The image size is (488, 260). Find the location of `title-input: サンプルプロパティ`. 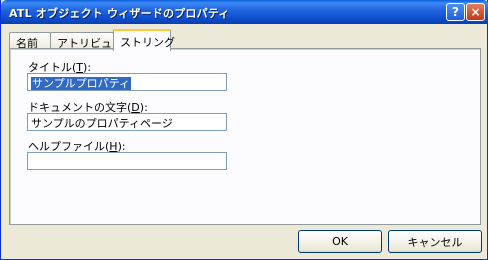

title-input: サンプルプロパティ is located at coordinates (127, 82).